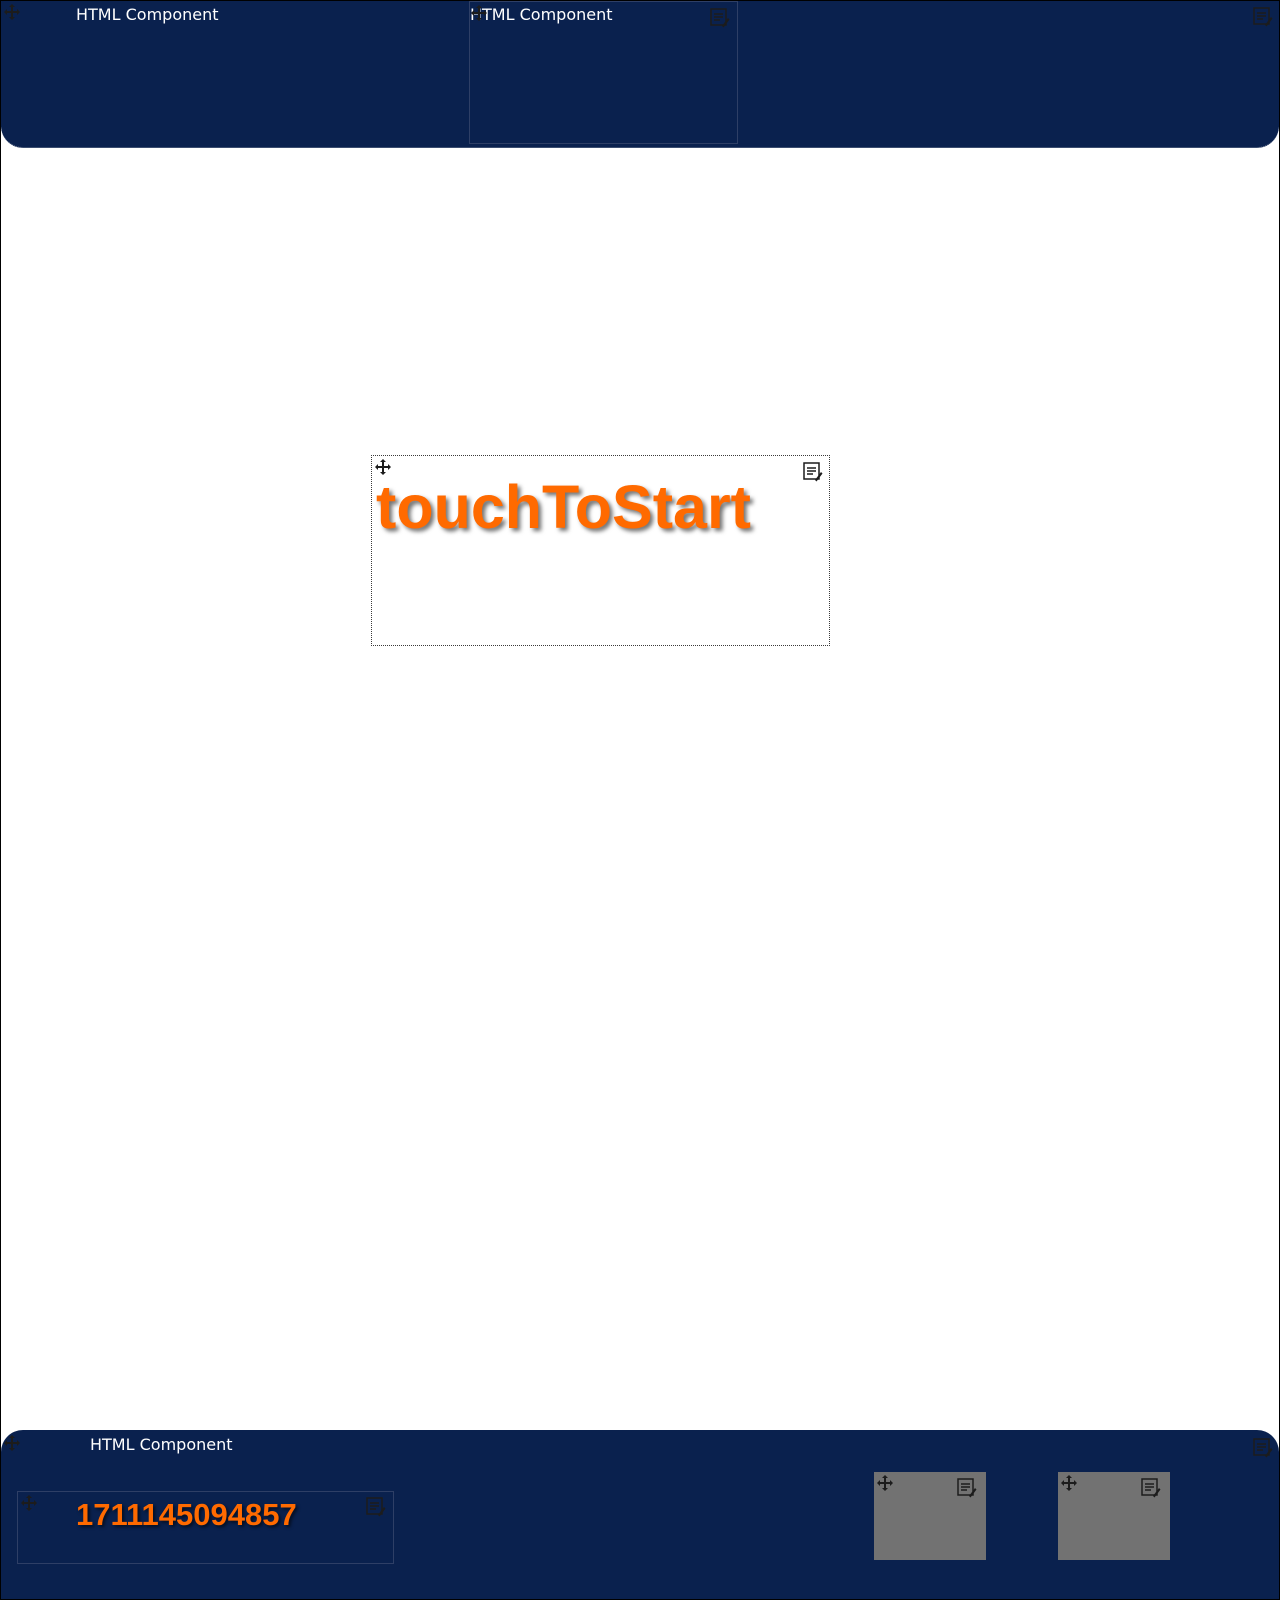  I want to click on counter-component: 1711145094857, so click(205, 1527).